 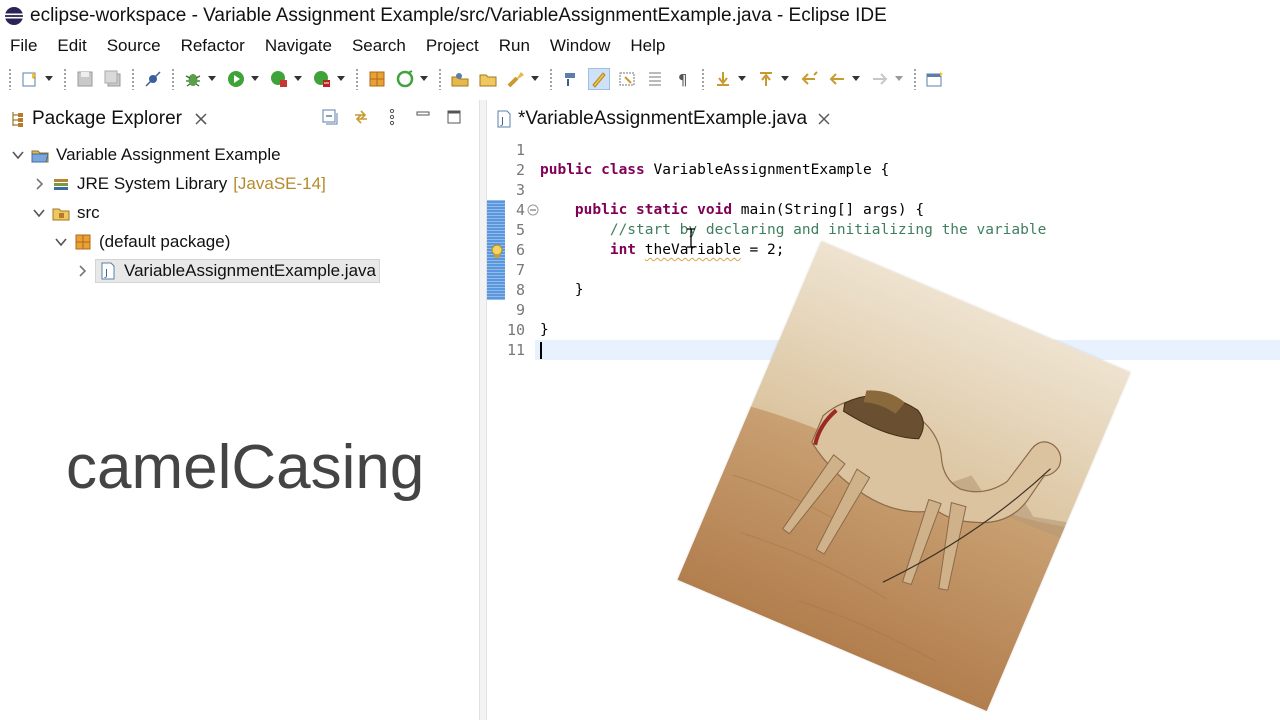 I want to click on run-dropdown, so click(x=255, y=79).